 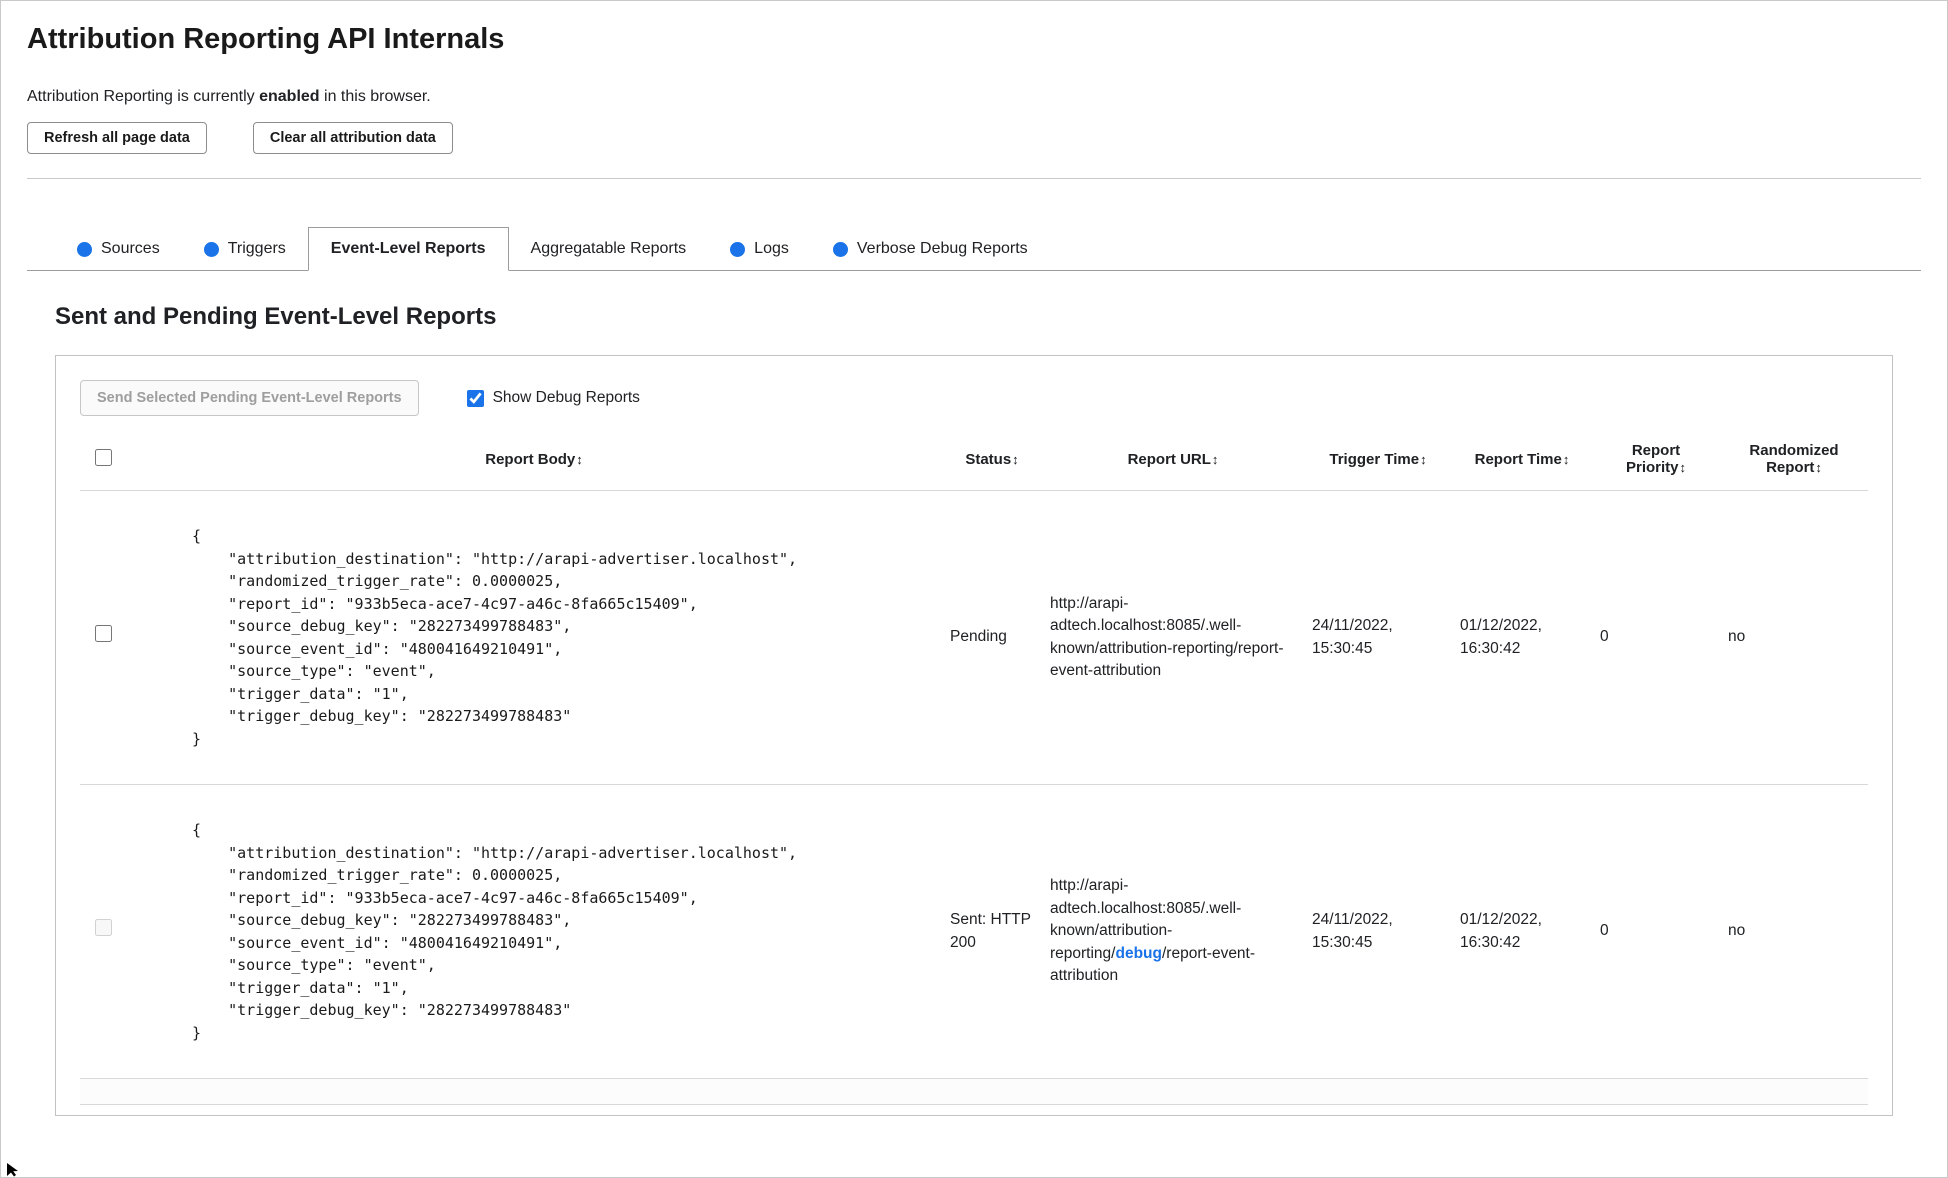 What do you see at coordinates (475, 398) in the screenshot?
I see `show-debug-checkbox` at bounding box center [475, 398].